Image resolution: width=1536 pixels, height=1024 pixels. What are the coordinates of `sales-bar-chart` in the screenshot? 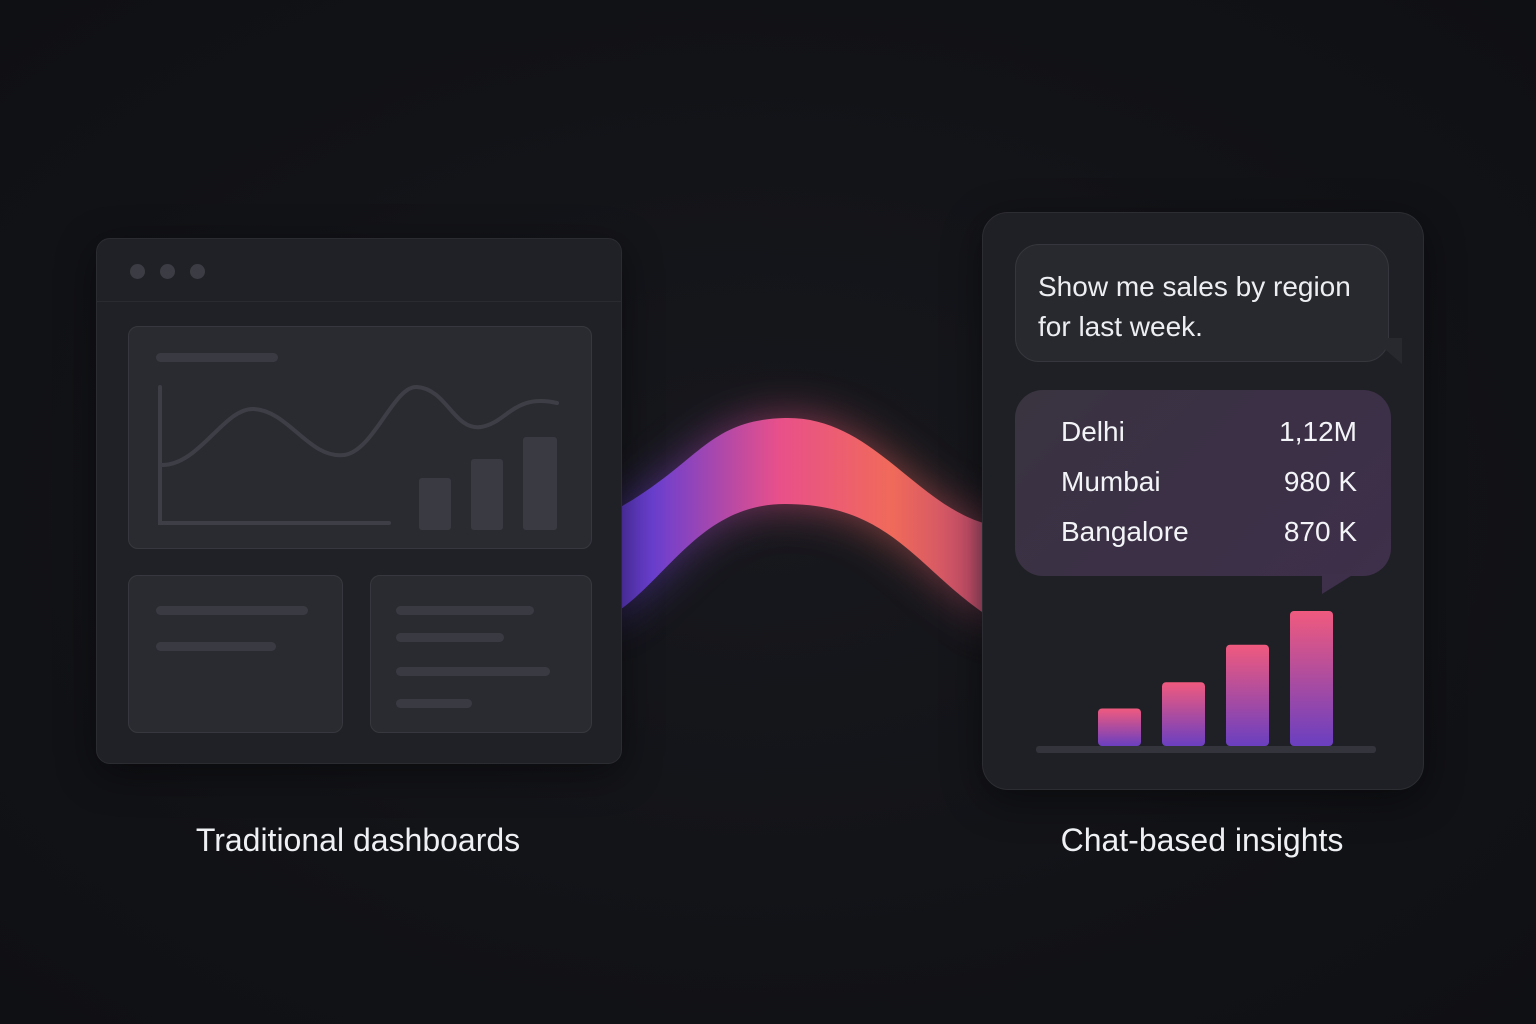 It's located at (1206, 682).